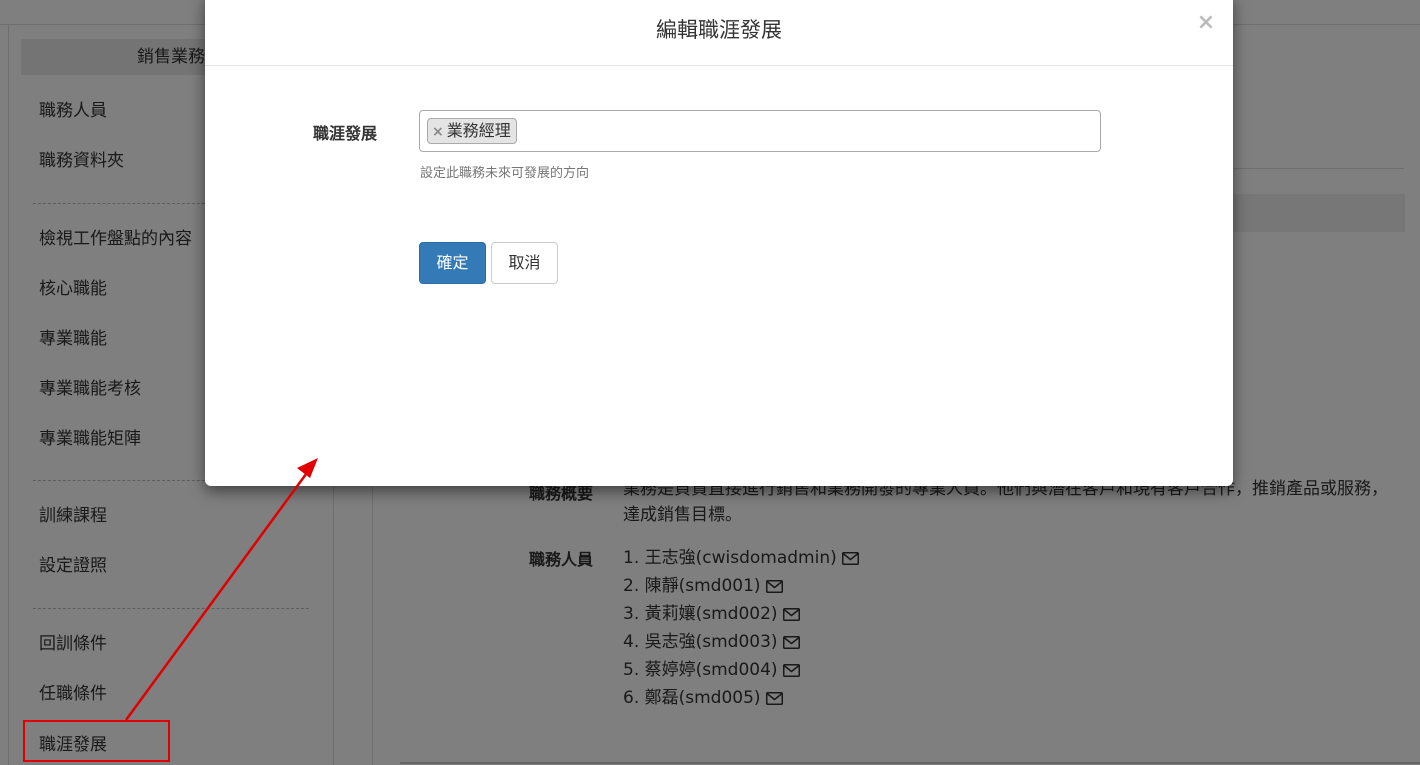 This screenshot has height=765, width=1420. I want to click on selected-tag: × 業務經理, so click(472, 131).